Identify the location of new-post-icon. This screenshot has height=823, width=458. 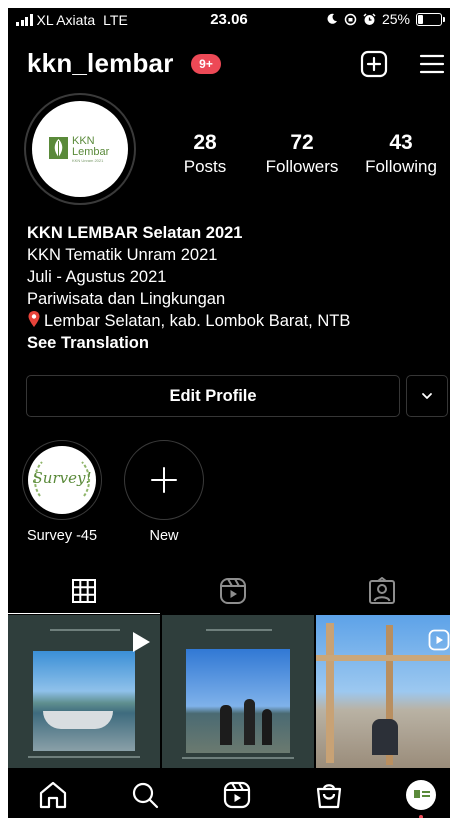
(374, 64).